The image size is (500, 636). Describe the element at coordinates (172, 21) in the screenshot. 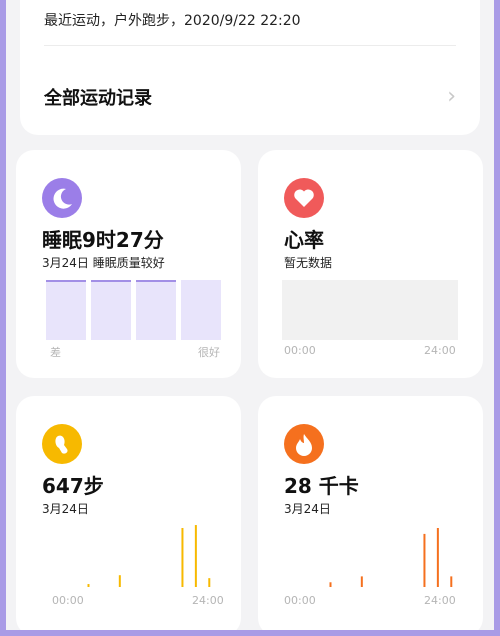

I see `recent-activity-text: 最近运动，户外跑步，2020/9/22 22:20` at that location.